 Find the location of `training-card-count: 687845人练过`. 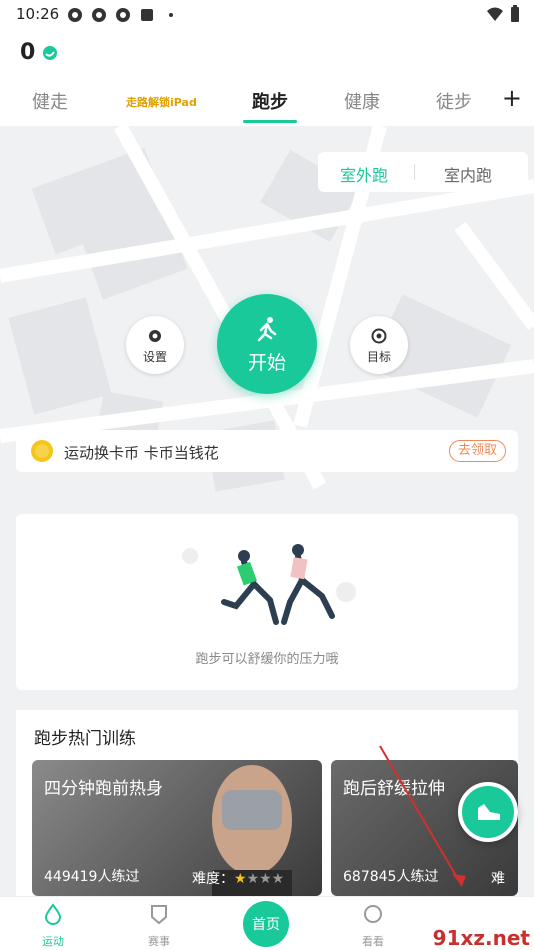

training-card-count: 687845人练过 is located at coordinates (391, 877).